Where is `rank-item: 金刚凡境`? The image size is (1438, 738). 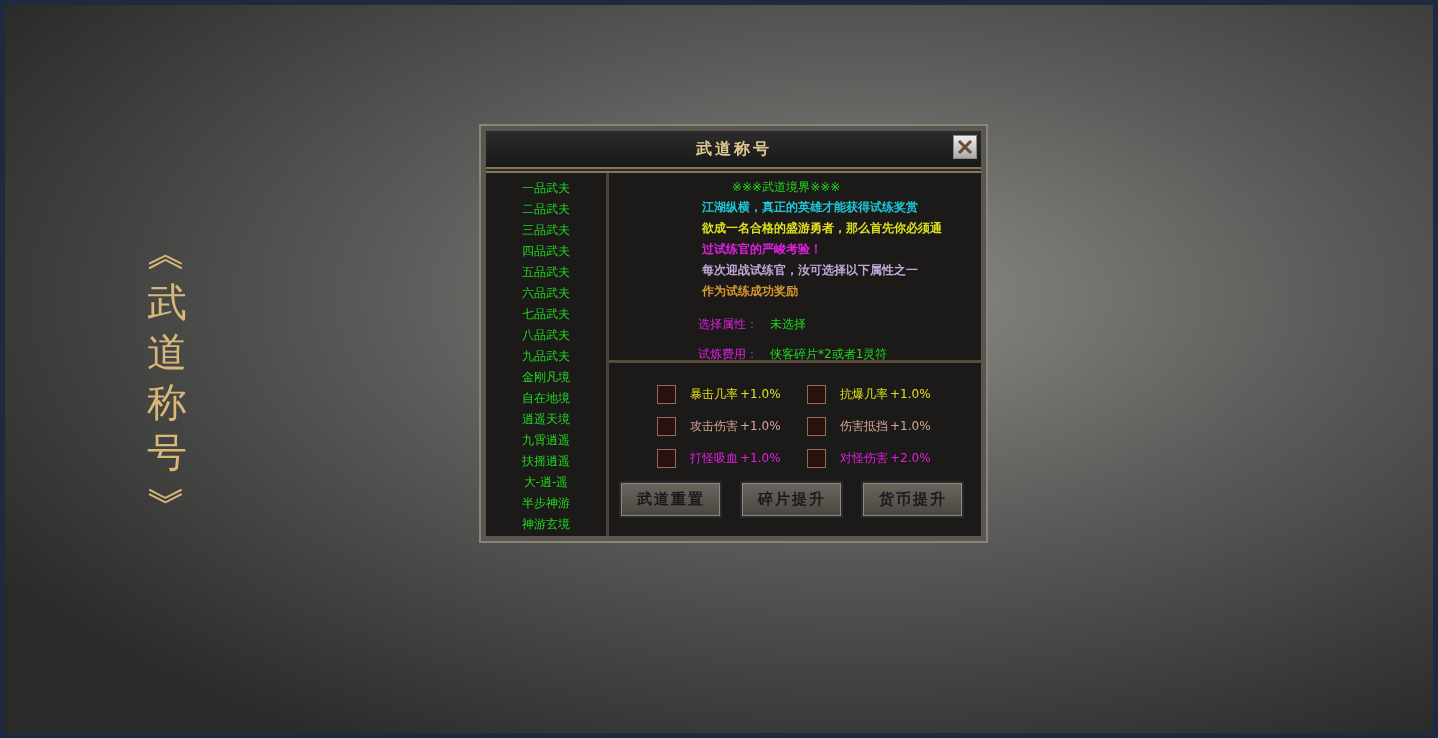 rank-item: 金刚凡境 is located at coordinates (546, 377).